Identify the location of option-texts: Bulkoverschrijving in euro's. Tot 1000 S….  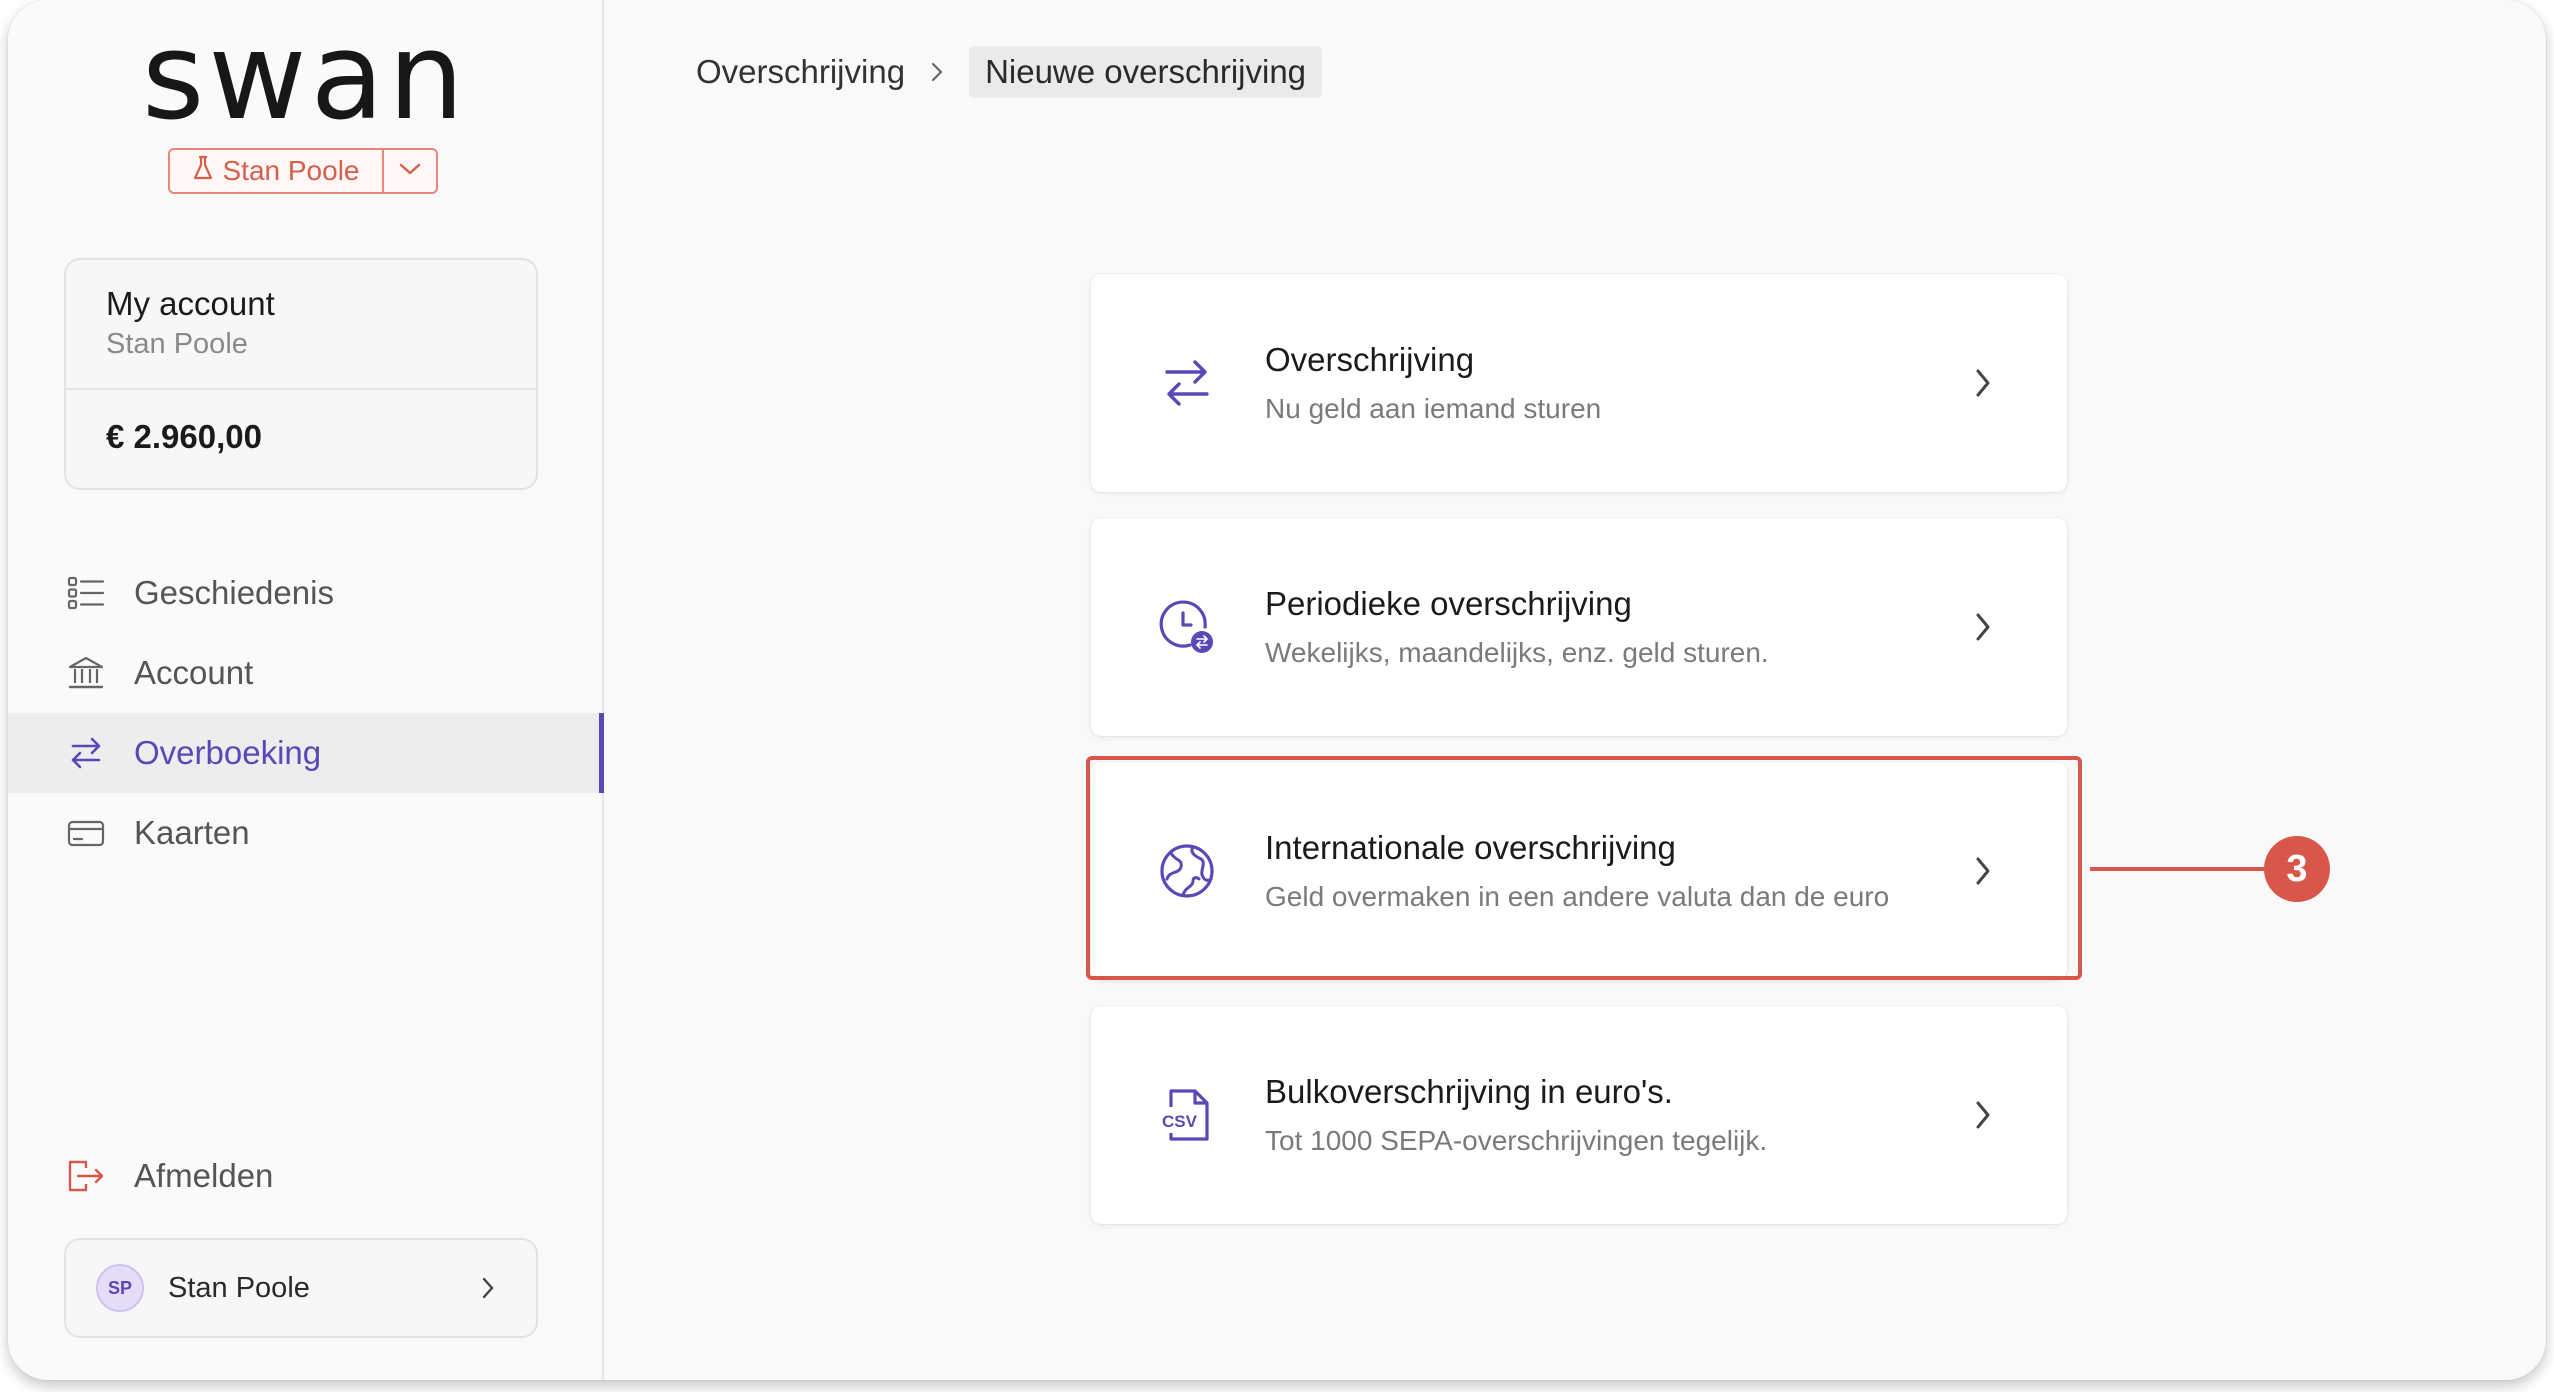
(1614, 1115).